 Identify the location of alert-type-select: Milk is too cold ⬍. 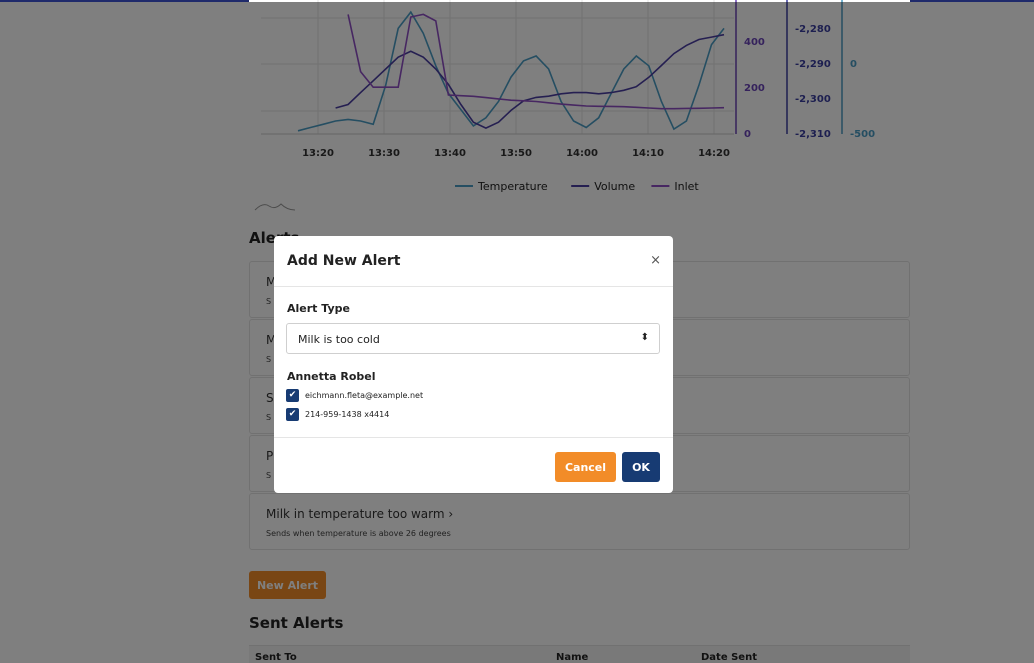
(473, 338).